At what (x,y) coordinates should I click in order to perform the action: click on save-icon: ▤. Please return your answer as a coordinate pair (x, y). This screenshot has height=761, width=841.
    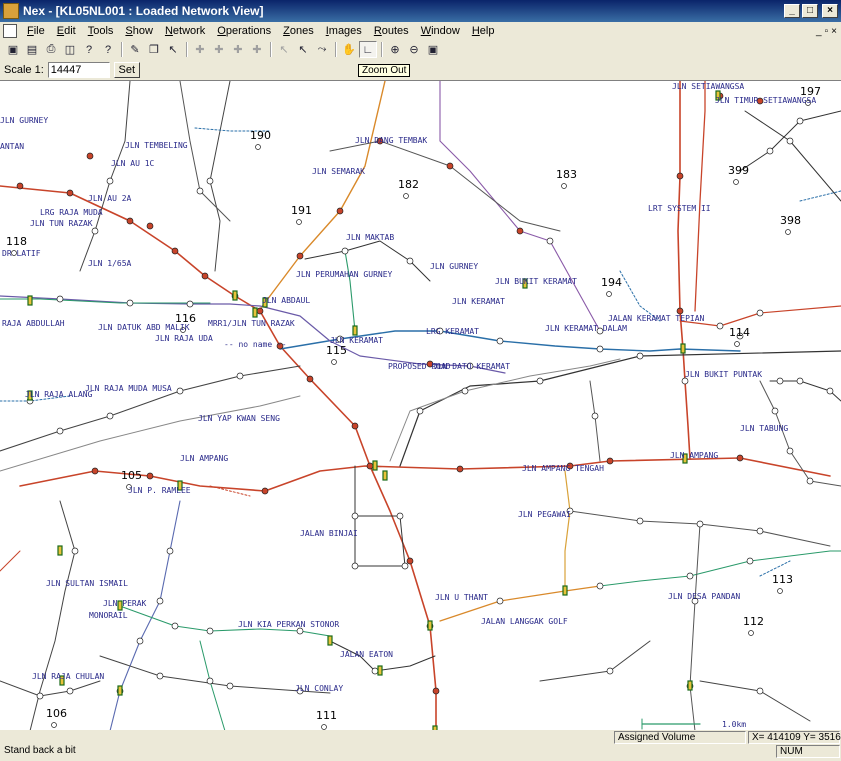
    Looking at the image, I should click on (32, 49).